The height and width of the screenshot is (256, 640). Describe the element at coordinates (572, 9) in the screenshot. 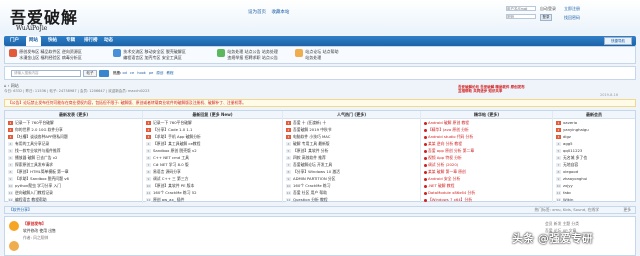

I see `register-link: 立即注册` at that location.